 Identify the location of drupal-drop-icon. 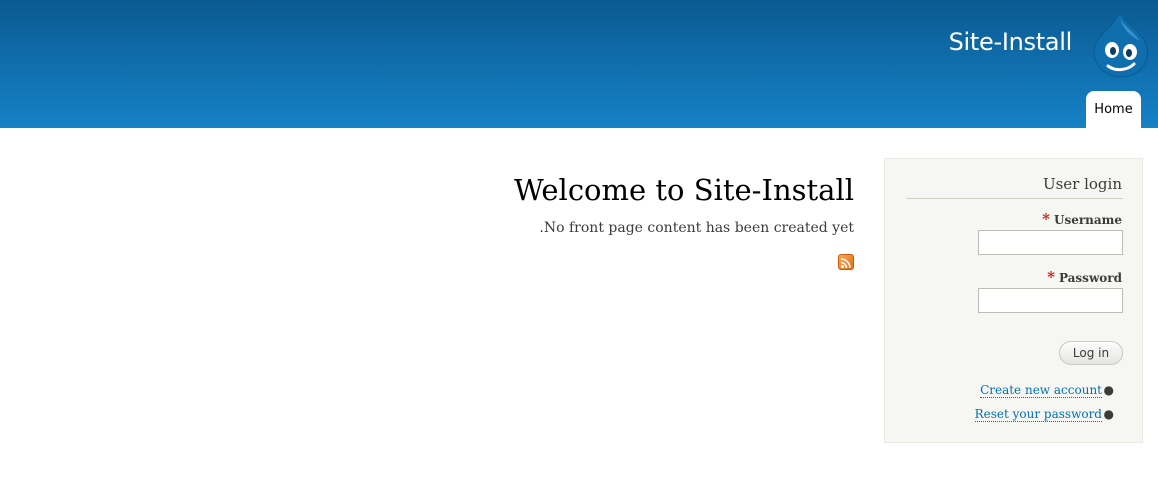
(1121, 44).